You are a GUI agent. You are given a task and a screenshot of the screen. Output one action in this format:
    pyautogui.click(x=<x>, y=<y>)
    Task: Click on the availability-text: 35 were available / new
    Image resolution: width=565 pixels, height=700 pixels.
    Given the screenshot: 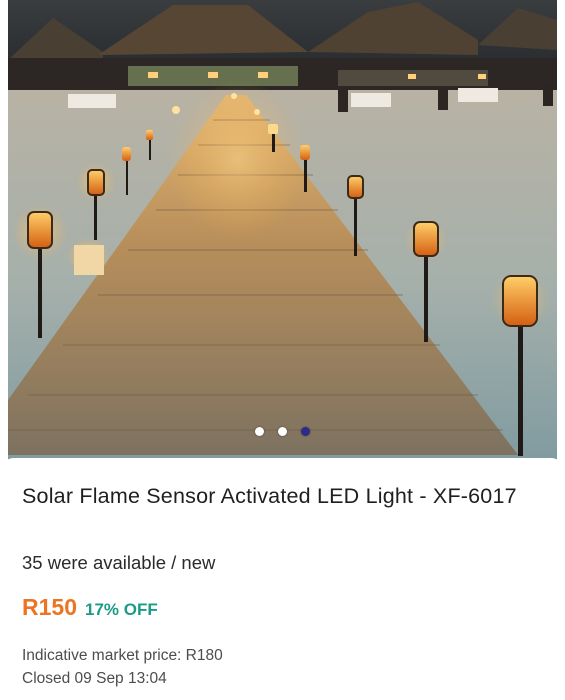 What is the action you would take?
    pyautogui.click(x=119, y=562)
    